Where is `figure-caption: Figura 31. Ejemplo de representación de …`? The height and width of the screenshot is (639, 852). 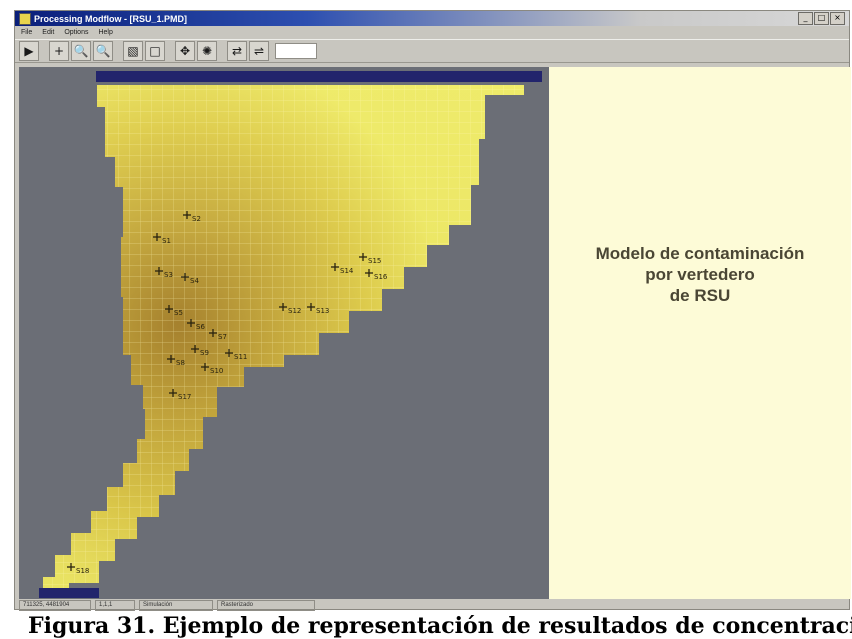 figure-caption: Figura 31. Ejemplo de representación de … is located at coordinates (440, 626).